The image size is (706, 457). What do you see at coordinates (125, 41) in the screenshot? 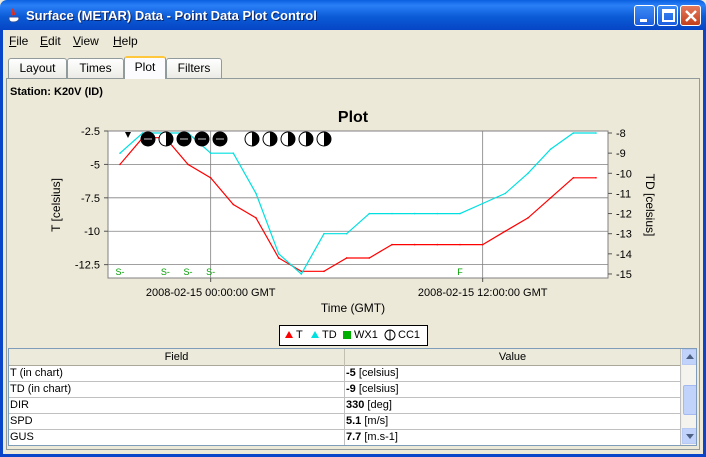
I see `menu-help: Help` at bounding box center [125, 41].